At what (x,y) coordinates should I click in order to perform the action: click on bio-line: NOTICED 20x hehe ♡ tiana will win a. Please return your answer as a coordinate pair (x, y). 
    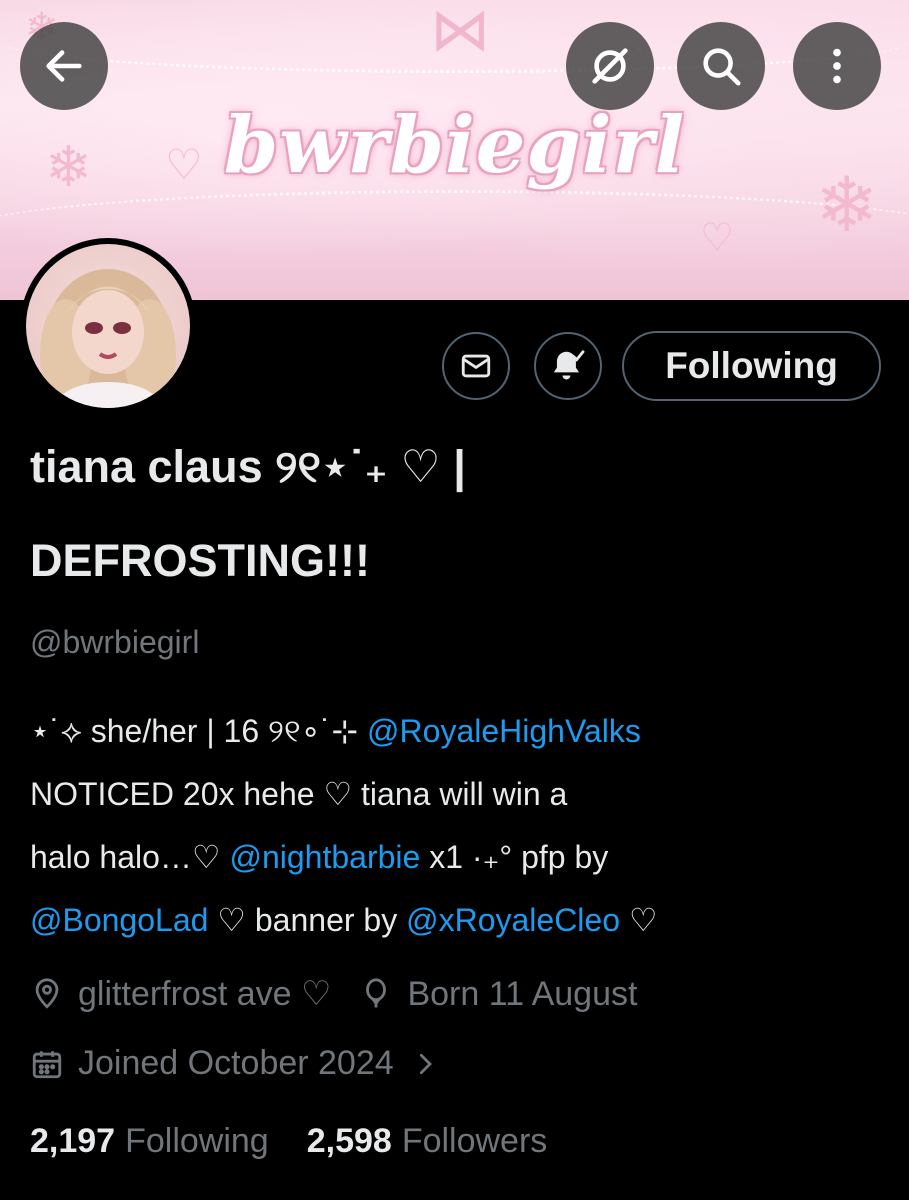
    Looking at the image, I should click on (460, 794).